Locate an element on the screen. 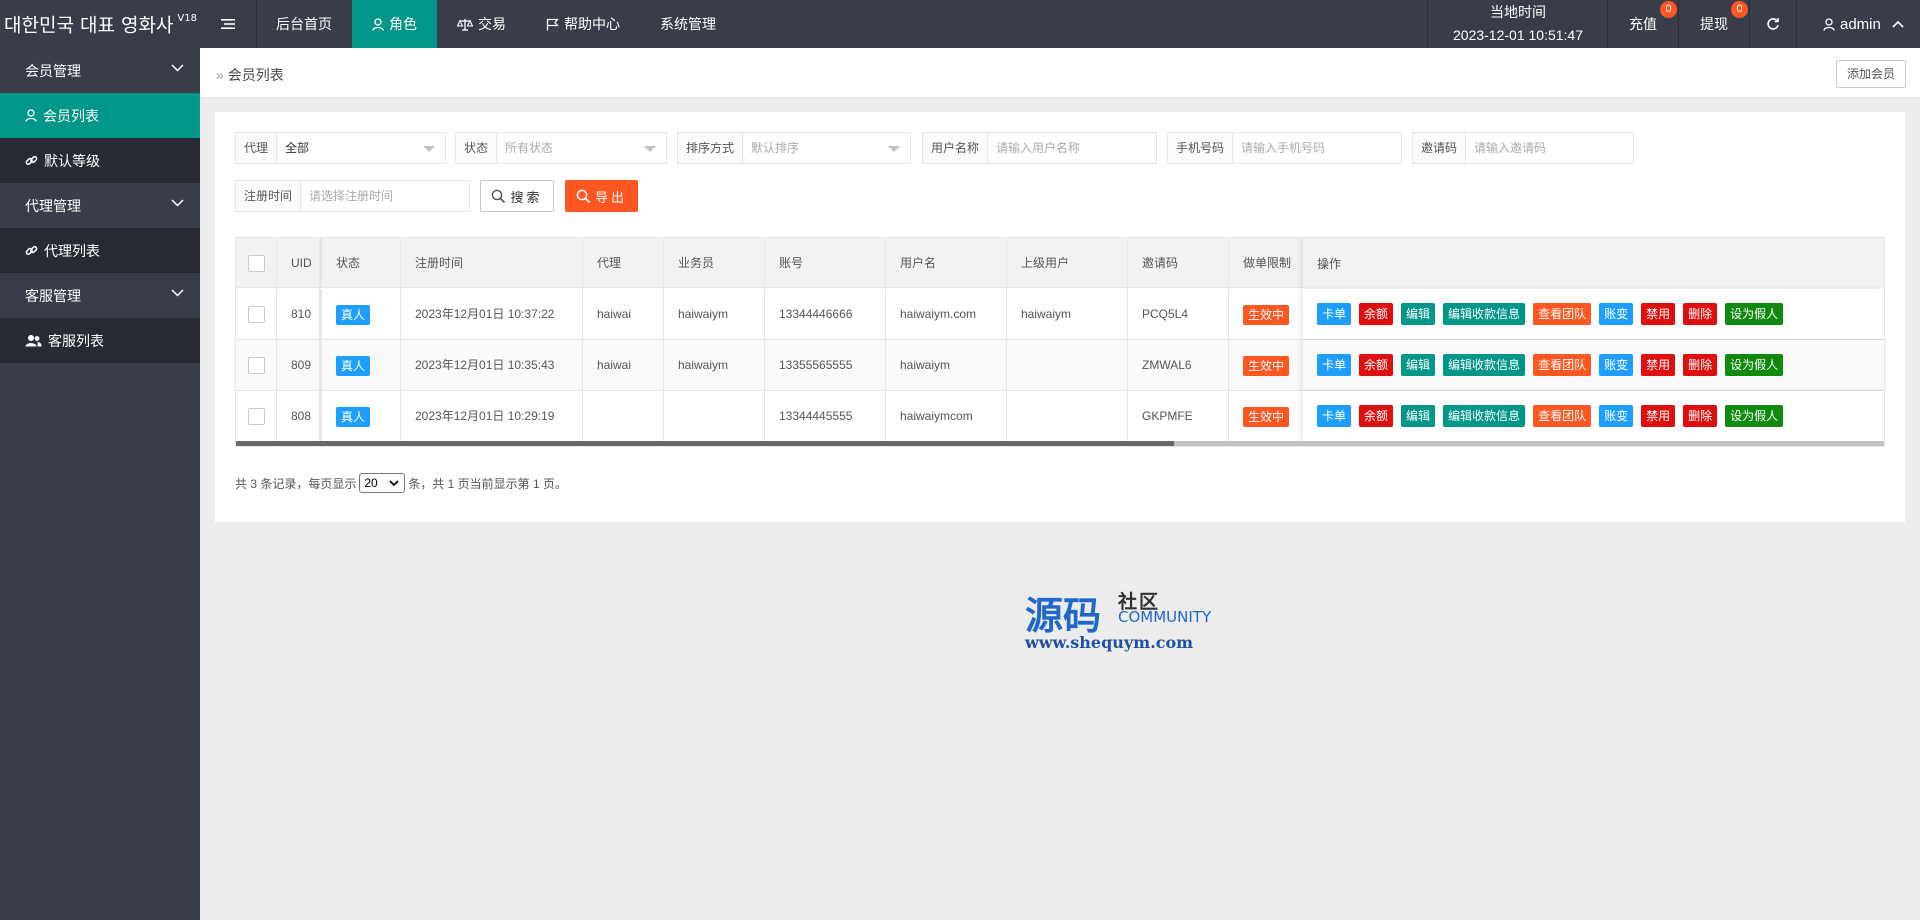 This screenshot has height=920, width=1920. status-select: 所有状态 is located at coordinates (581, 148).